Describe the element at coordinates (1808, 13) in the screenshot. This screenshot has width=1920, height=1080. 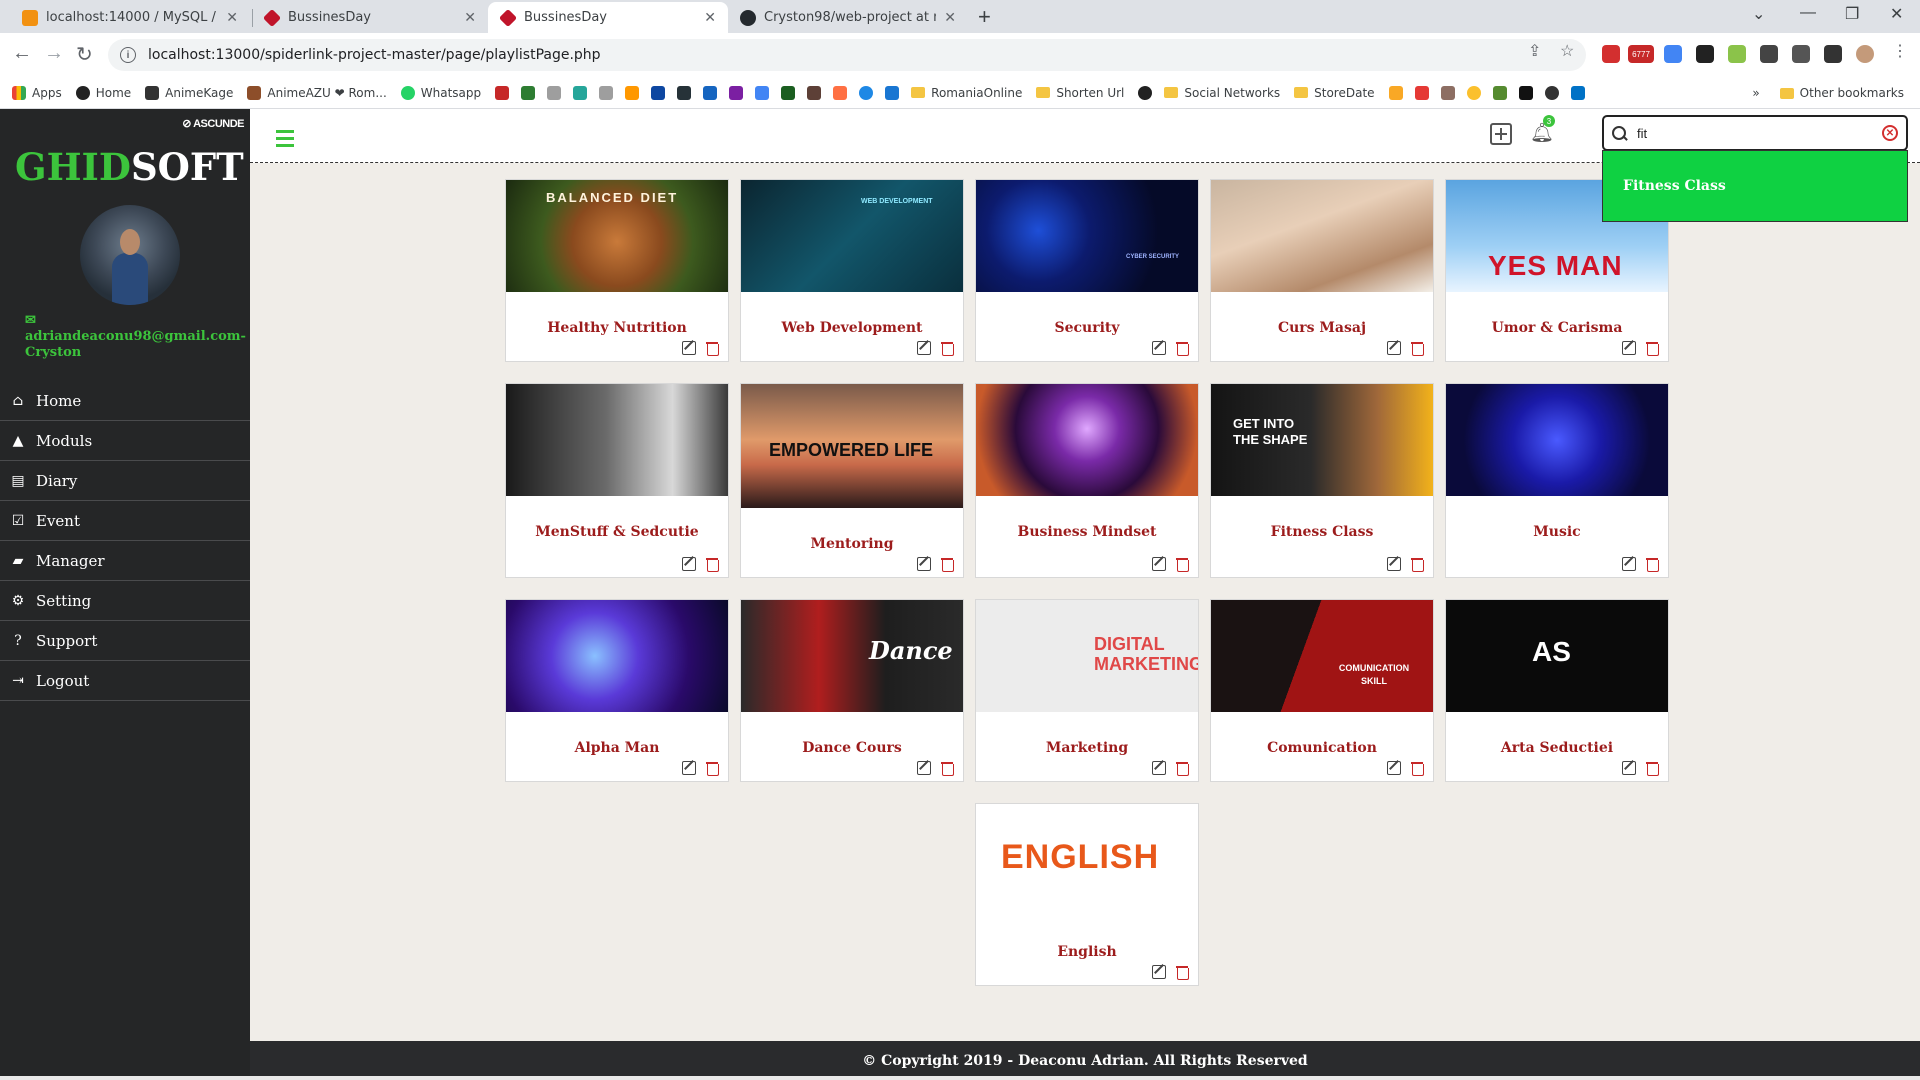
I see `minimize-icon: —` at that location.